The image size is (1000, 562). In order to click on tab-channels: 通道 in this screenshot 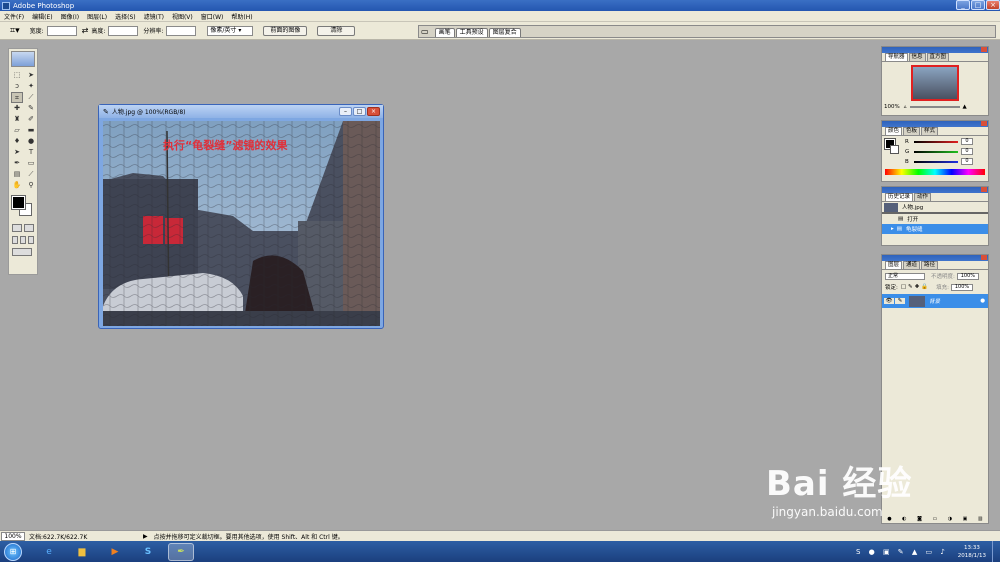, I will do `click(912, 265)`.